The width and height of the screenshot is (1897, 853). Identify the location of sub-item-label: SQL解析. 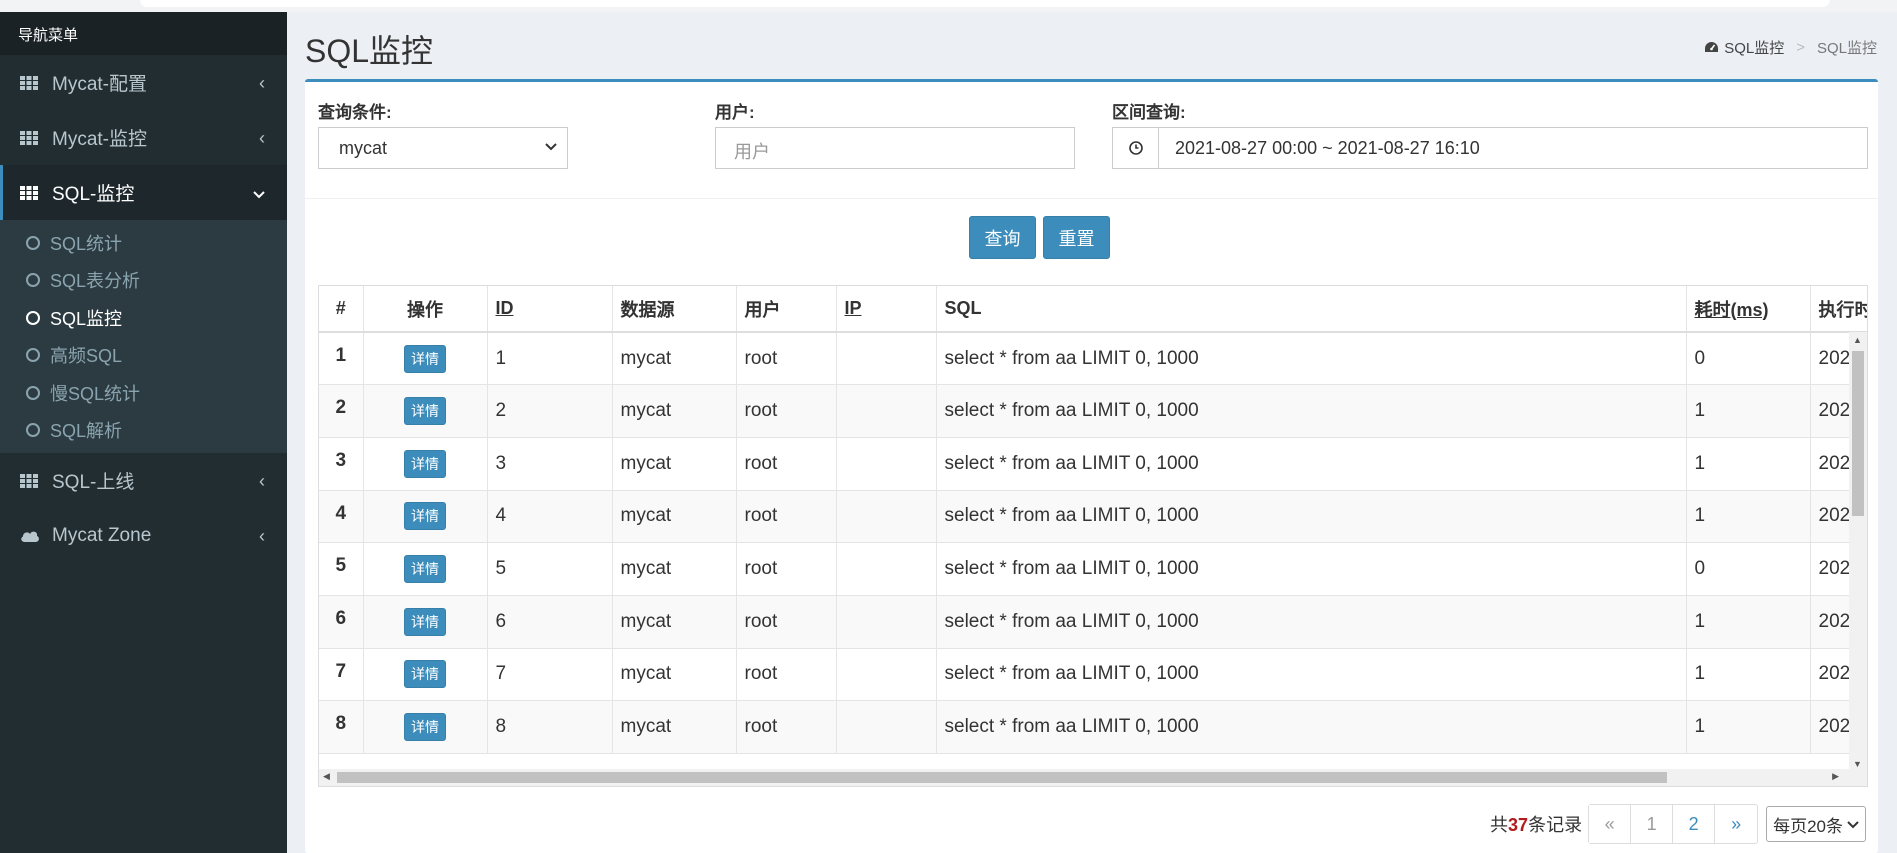
(86, 431).